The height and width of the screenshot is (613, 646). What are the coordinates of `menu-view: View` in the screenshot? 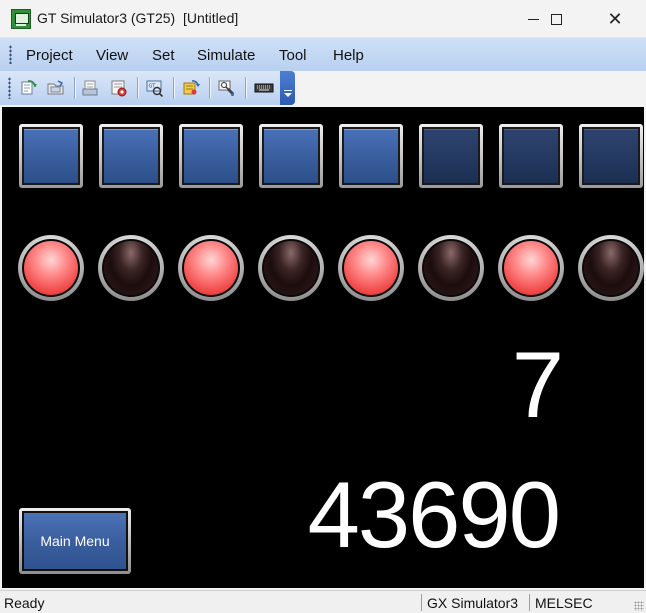 It's located at (112, 55).